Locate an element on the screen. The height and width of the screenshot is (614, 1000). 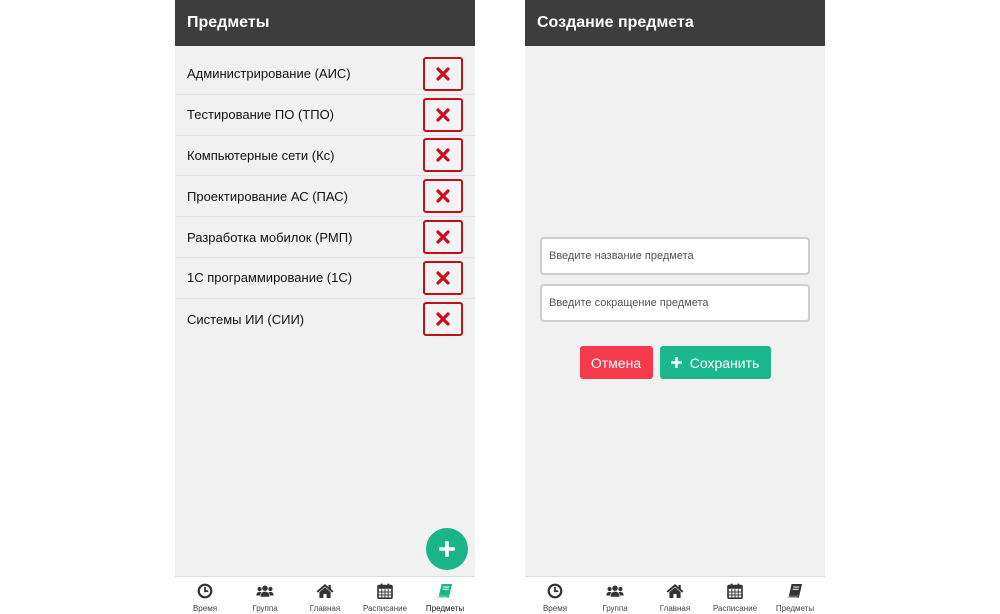
subject-name: Проектирование АС (ПАС) is located at coordinates (267, 196).